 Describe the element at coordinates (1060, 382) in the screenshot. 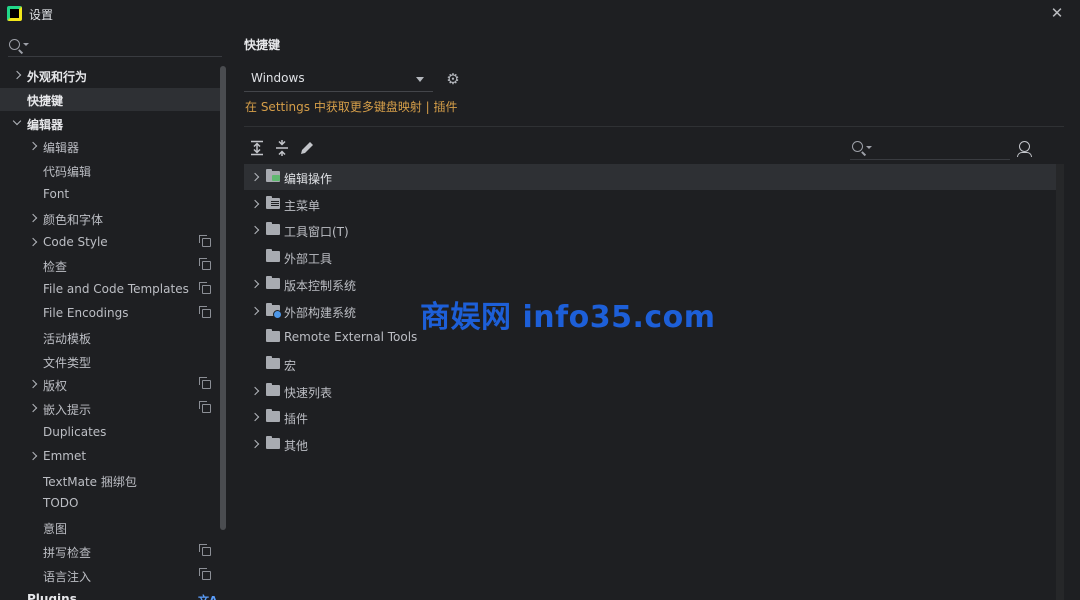

I see `action-tree-scroll-track` at that location.